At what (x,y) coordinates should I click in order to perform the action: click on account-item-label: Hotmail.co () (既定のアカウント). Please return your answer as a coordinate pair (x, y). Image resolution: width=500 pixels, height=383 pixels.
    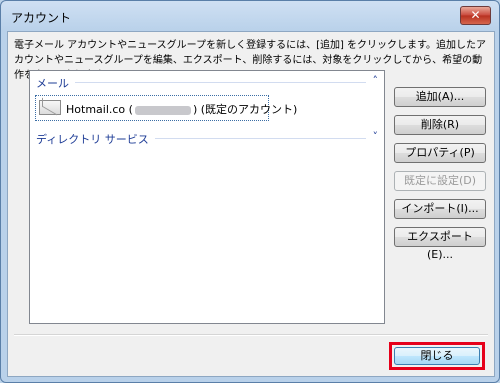
    Looking at the image, I should click on (182, 109).